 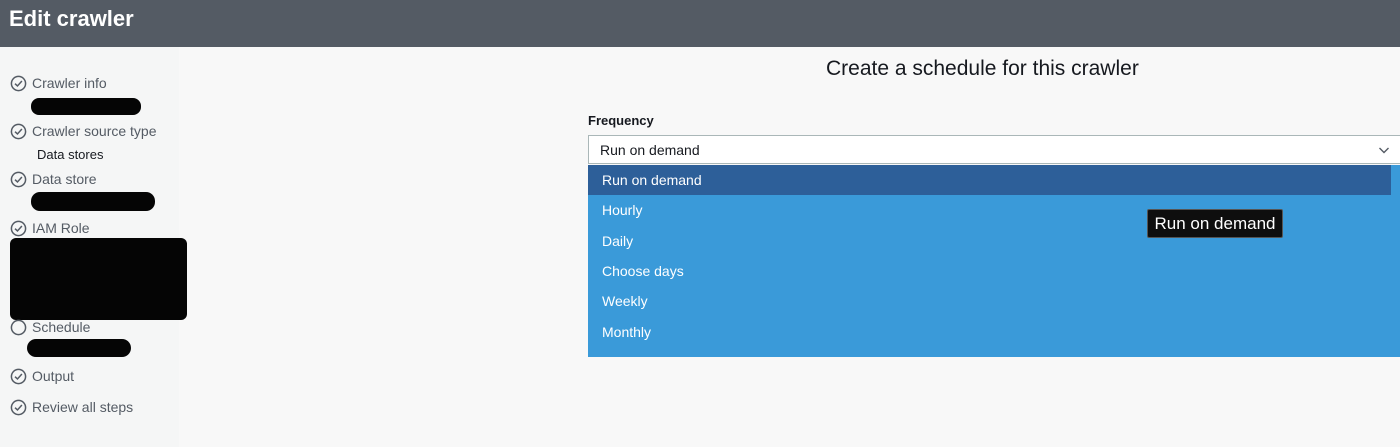 I want to click on page-title: Create a schedule for this crawler, so click(x=982, y=68).